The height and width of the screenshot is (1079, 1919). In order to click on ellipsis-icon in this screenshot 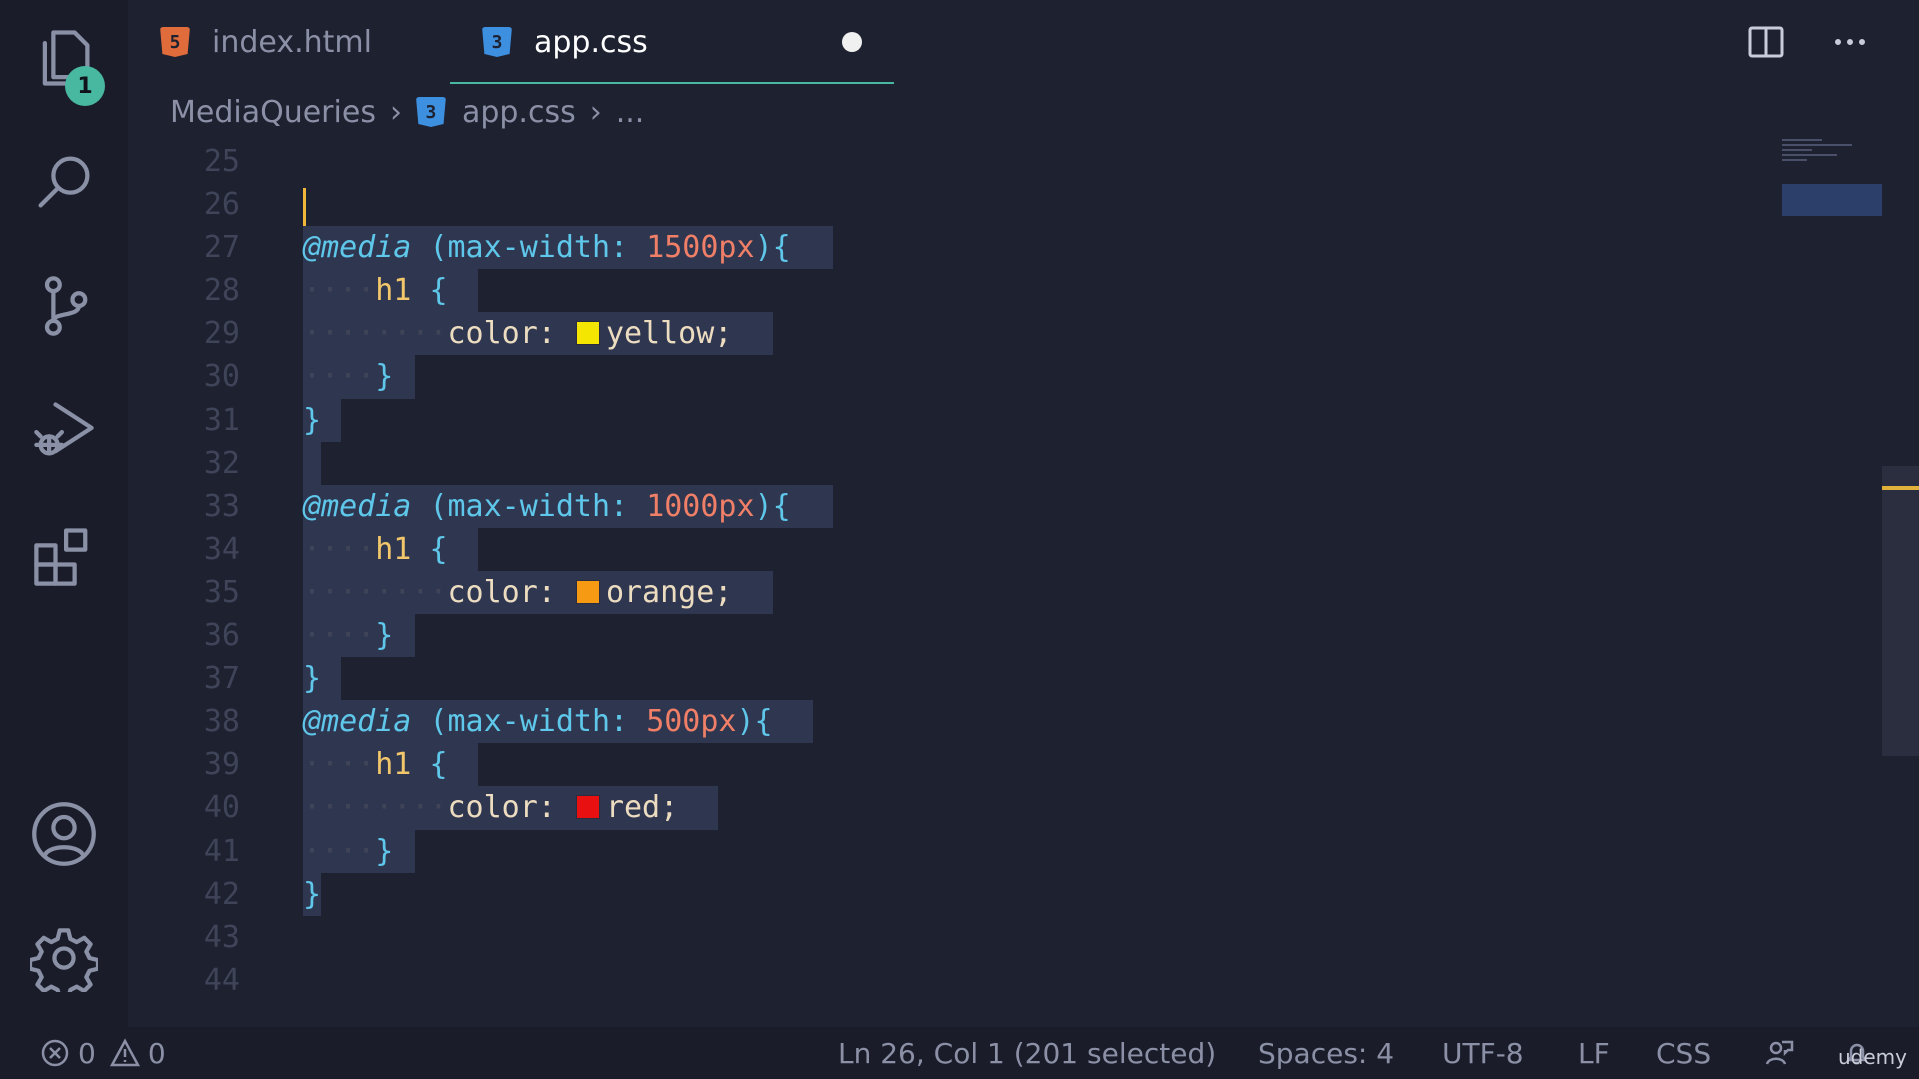, I will do `click(1850, 42)`.